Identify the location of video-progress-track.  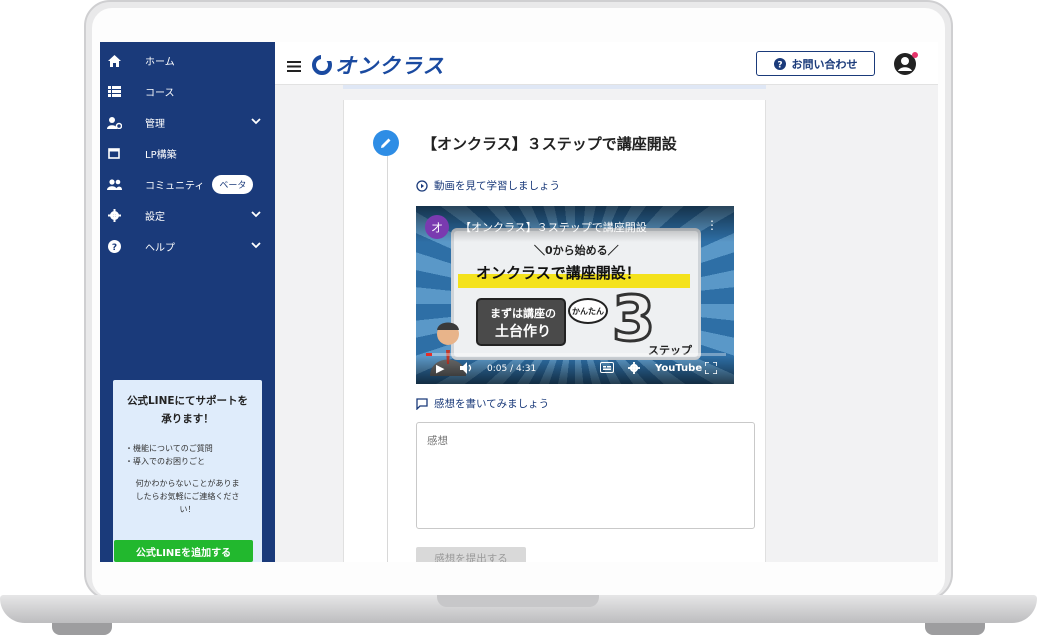
(576, 354).